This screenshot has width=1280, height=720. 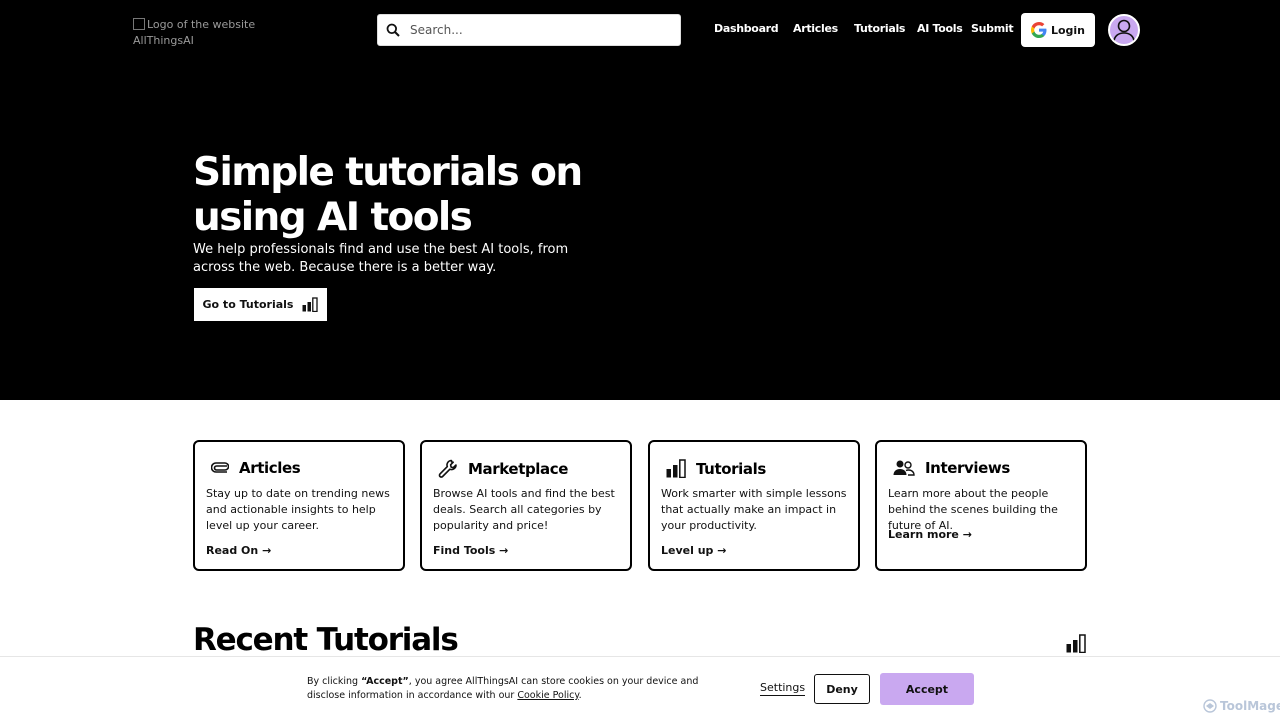 I want to click on nav-tutorials: Tutorials, so click(x=879, y=28).